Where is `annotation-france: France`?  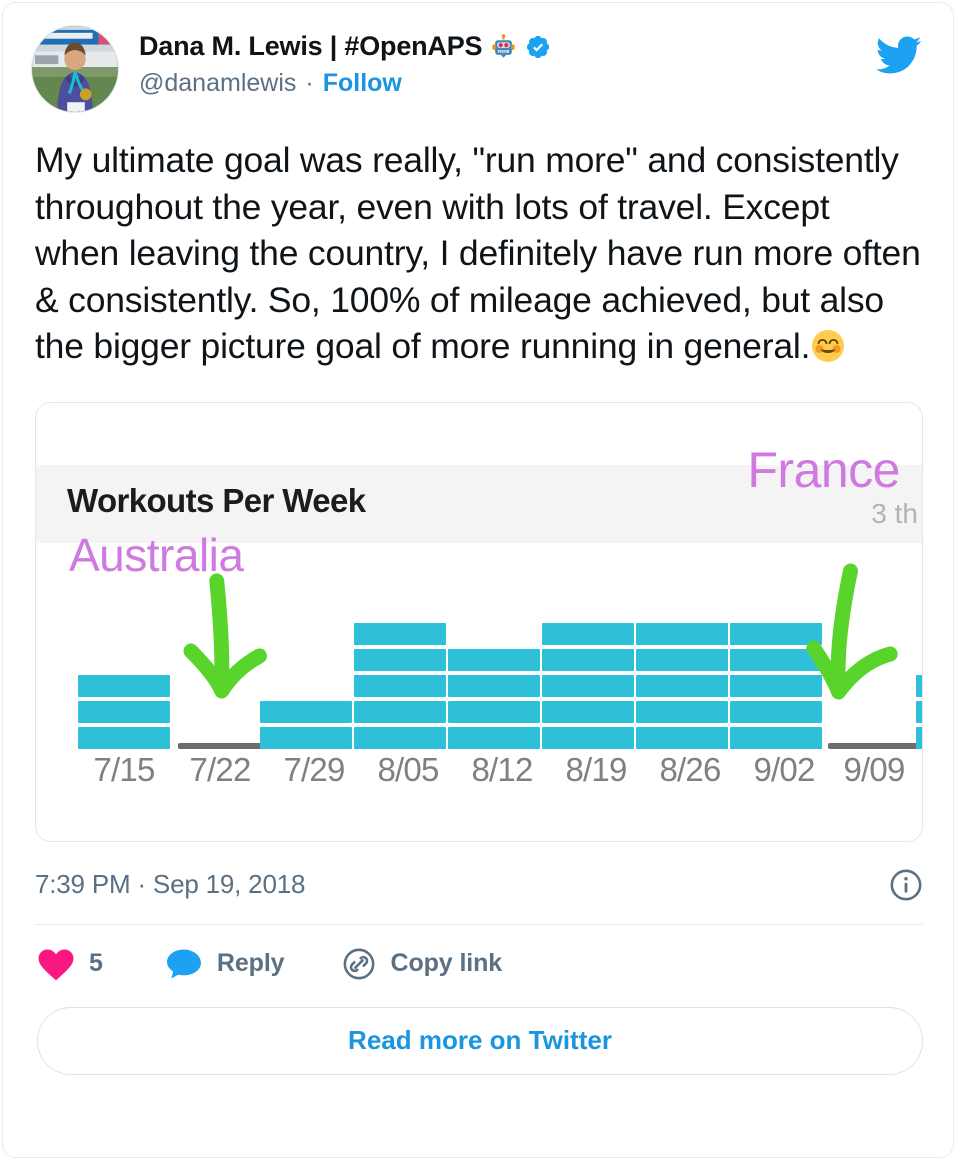
annotation-france: France is located at coordinates (823, 469).